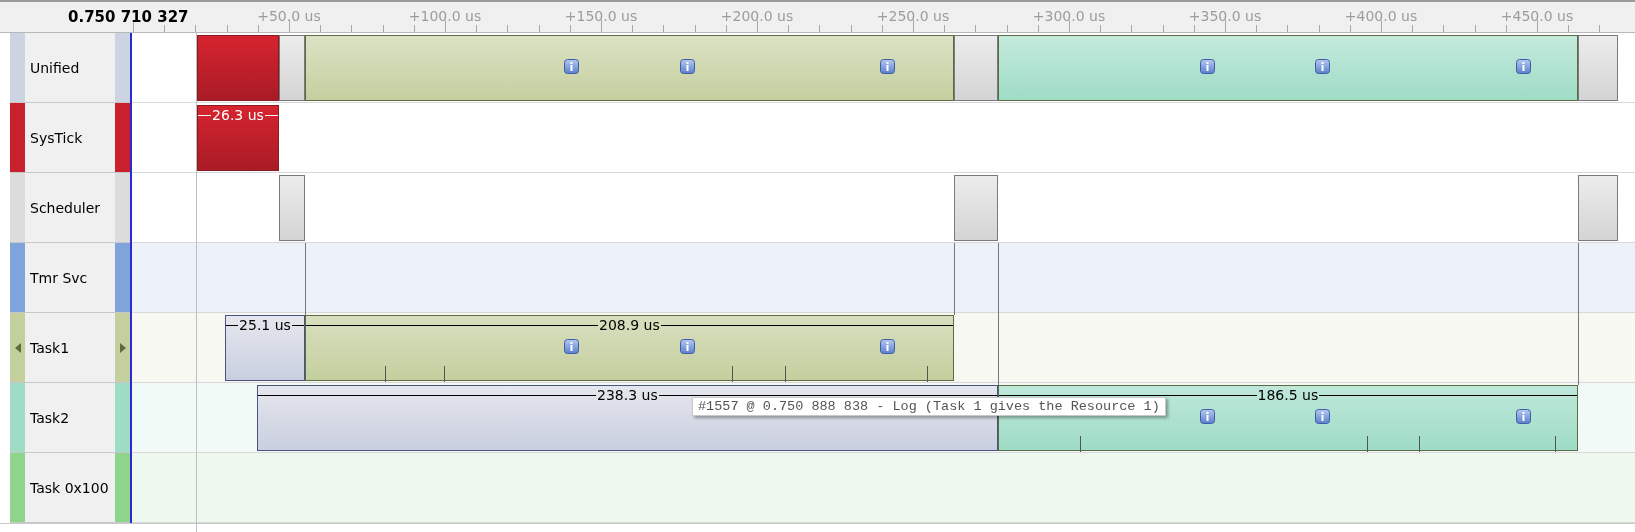 The height and width of the screenshot is (532, 1635). Describe the element at coordinates (757, 16) in the screenshot. I see `tick-label: +200.0 us` at that location.